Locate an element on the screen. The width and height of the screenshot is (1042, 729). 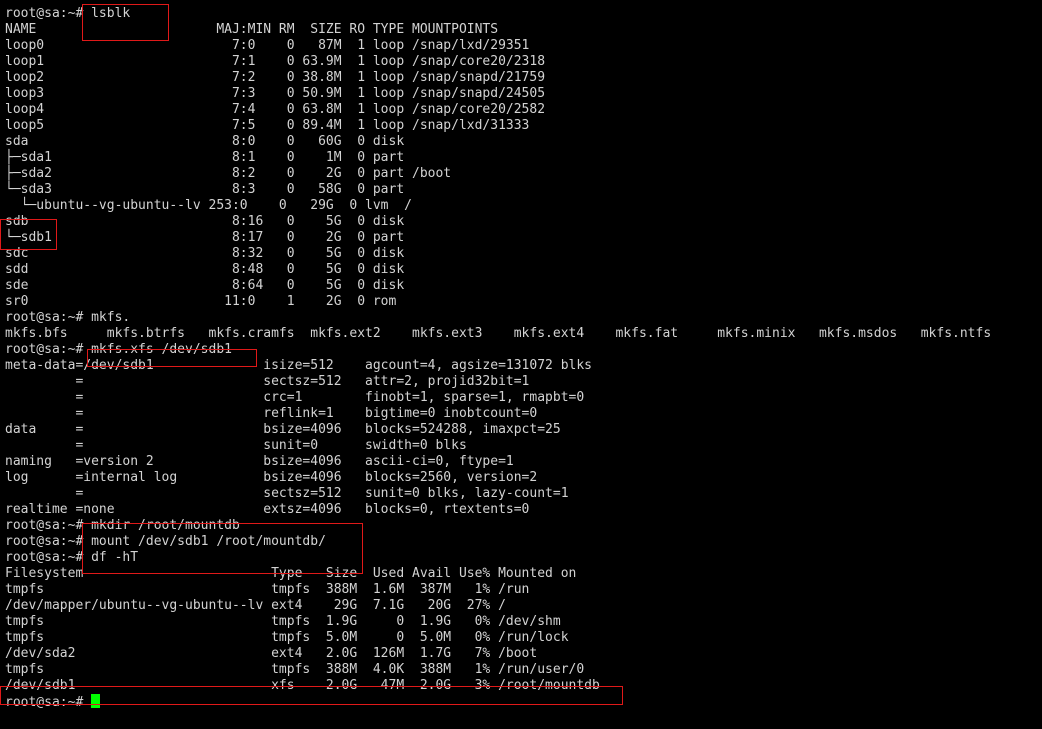
terminal-line: sdb 8:16 0 5G 0 disk is located at coordinates (205, 221).